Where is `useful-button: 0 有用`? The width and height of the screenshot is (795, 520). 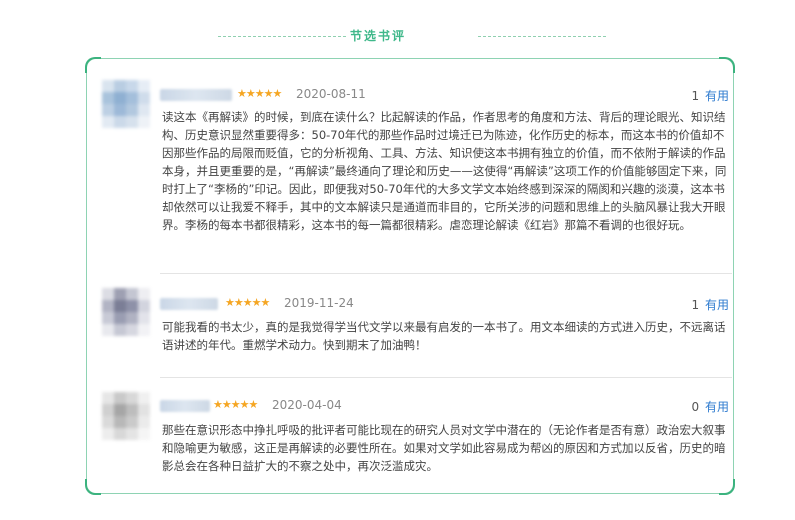 useful-button: 0 有用 is located at coordinates (710, 406).